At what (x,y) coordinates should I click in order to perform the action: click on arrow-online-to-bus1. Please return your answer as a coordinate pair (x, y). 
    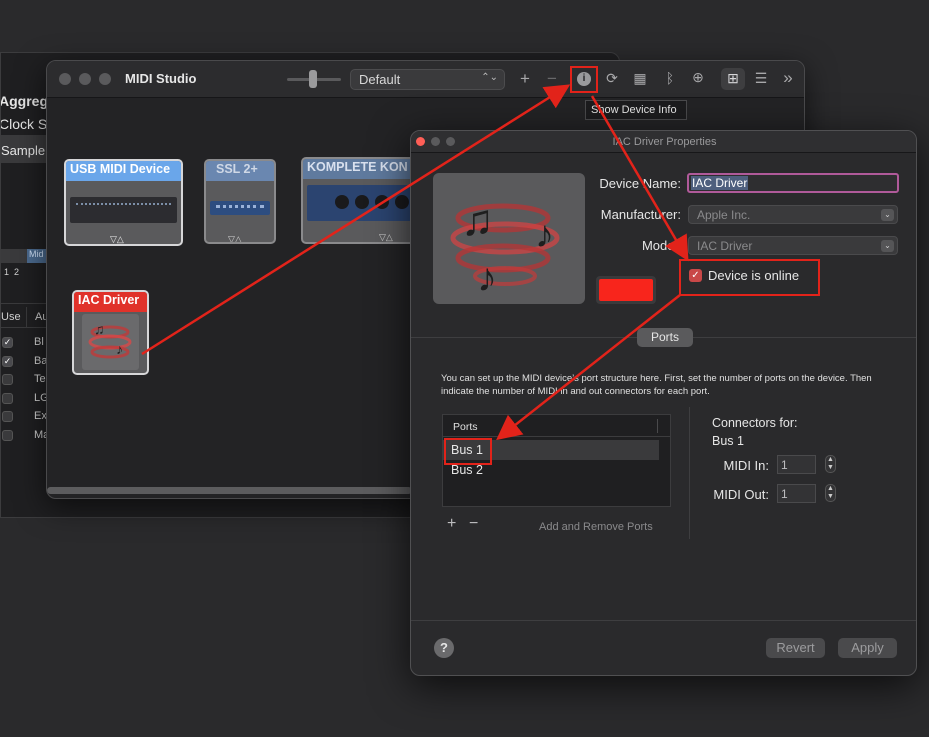
    Looking at the image, I should click on (588, 367).